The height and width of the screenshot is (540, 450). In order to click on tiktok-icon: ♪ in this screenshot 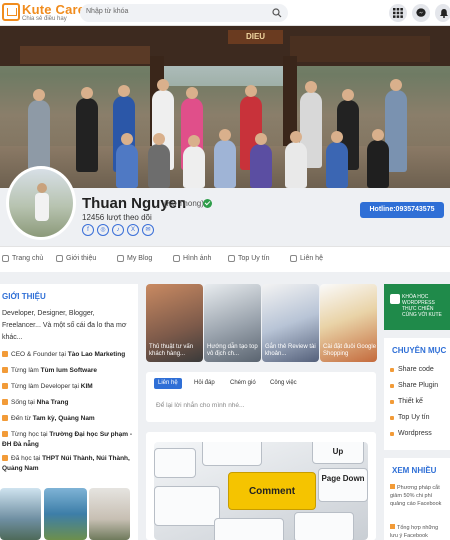, I will do `click(118, 230)`.